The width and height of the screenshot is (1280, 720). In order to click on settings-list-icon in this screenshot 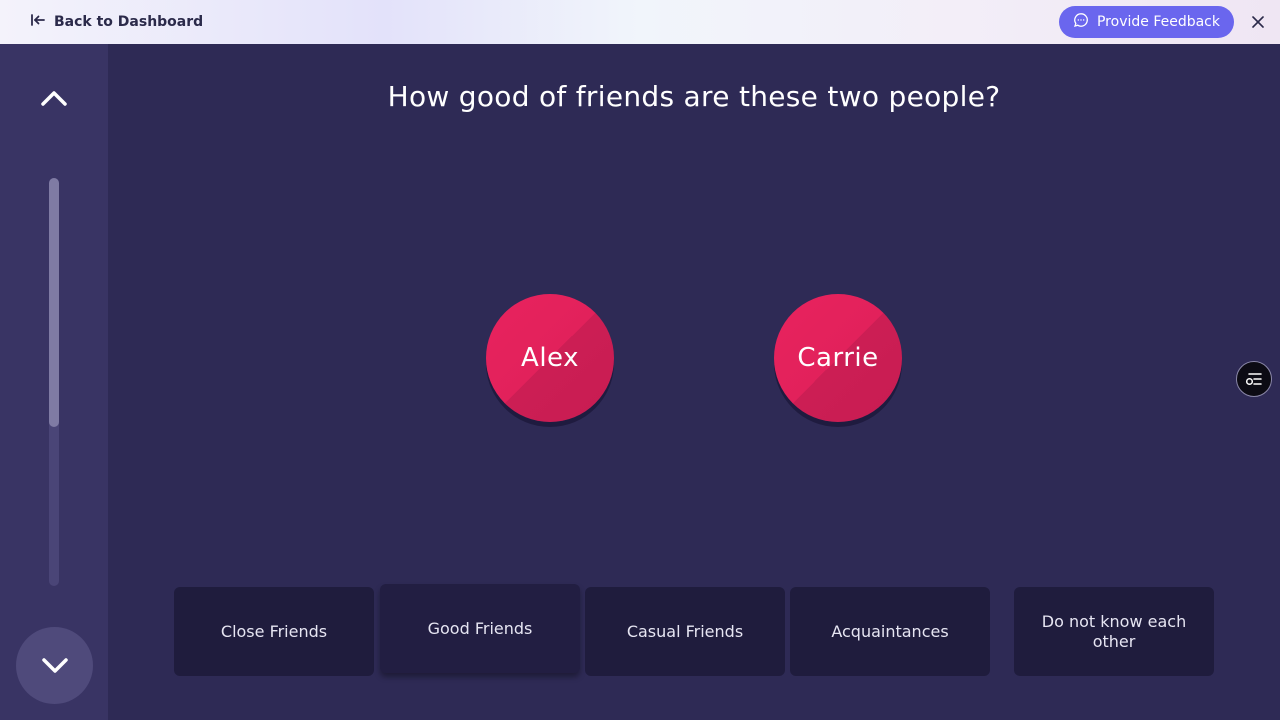, I will do `click(1253, 379)`.